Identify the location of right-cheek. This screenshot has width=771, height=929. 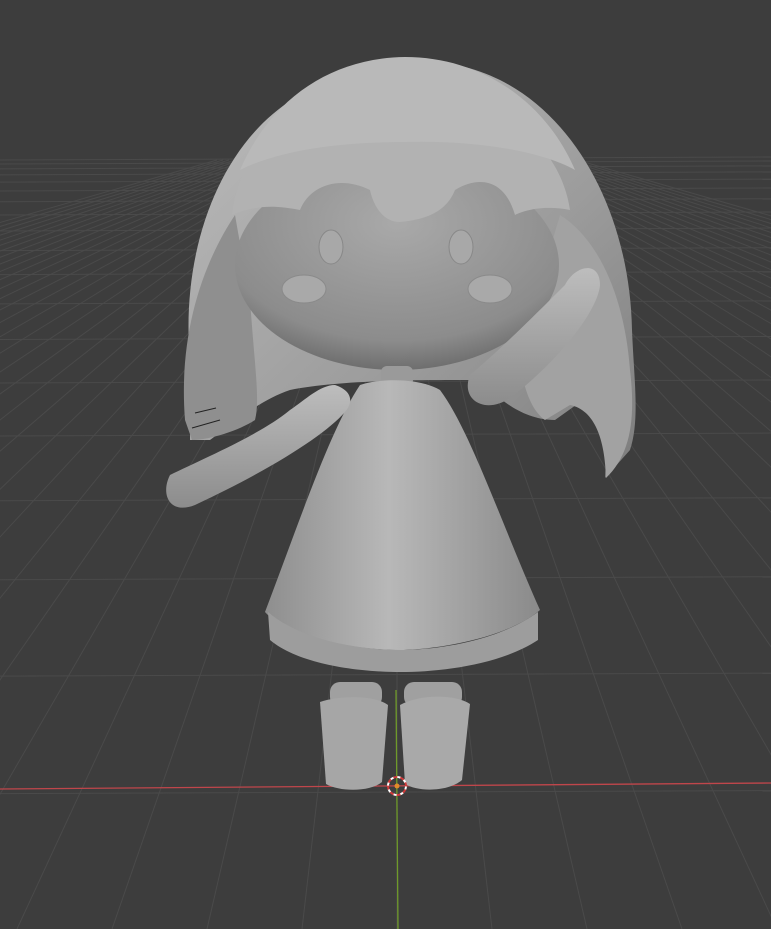
(490, 289).